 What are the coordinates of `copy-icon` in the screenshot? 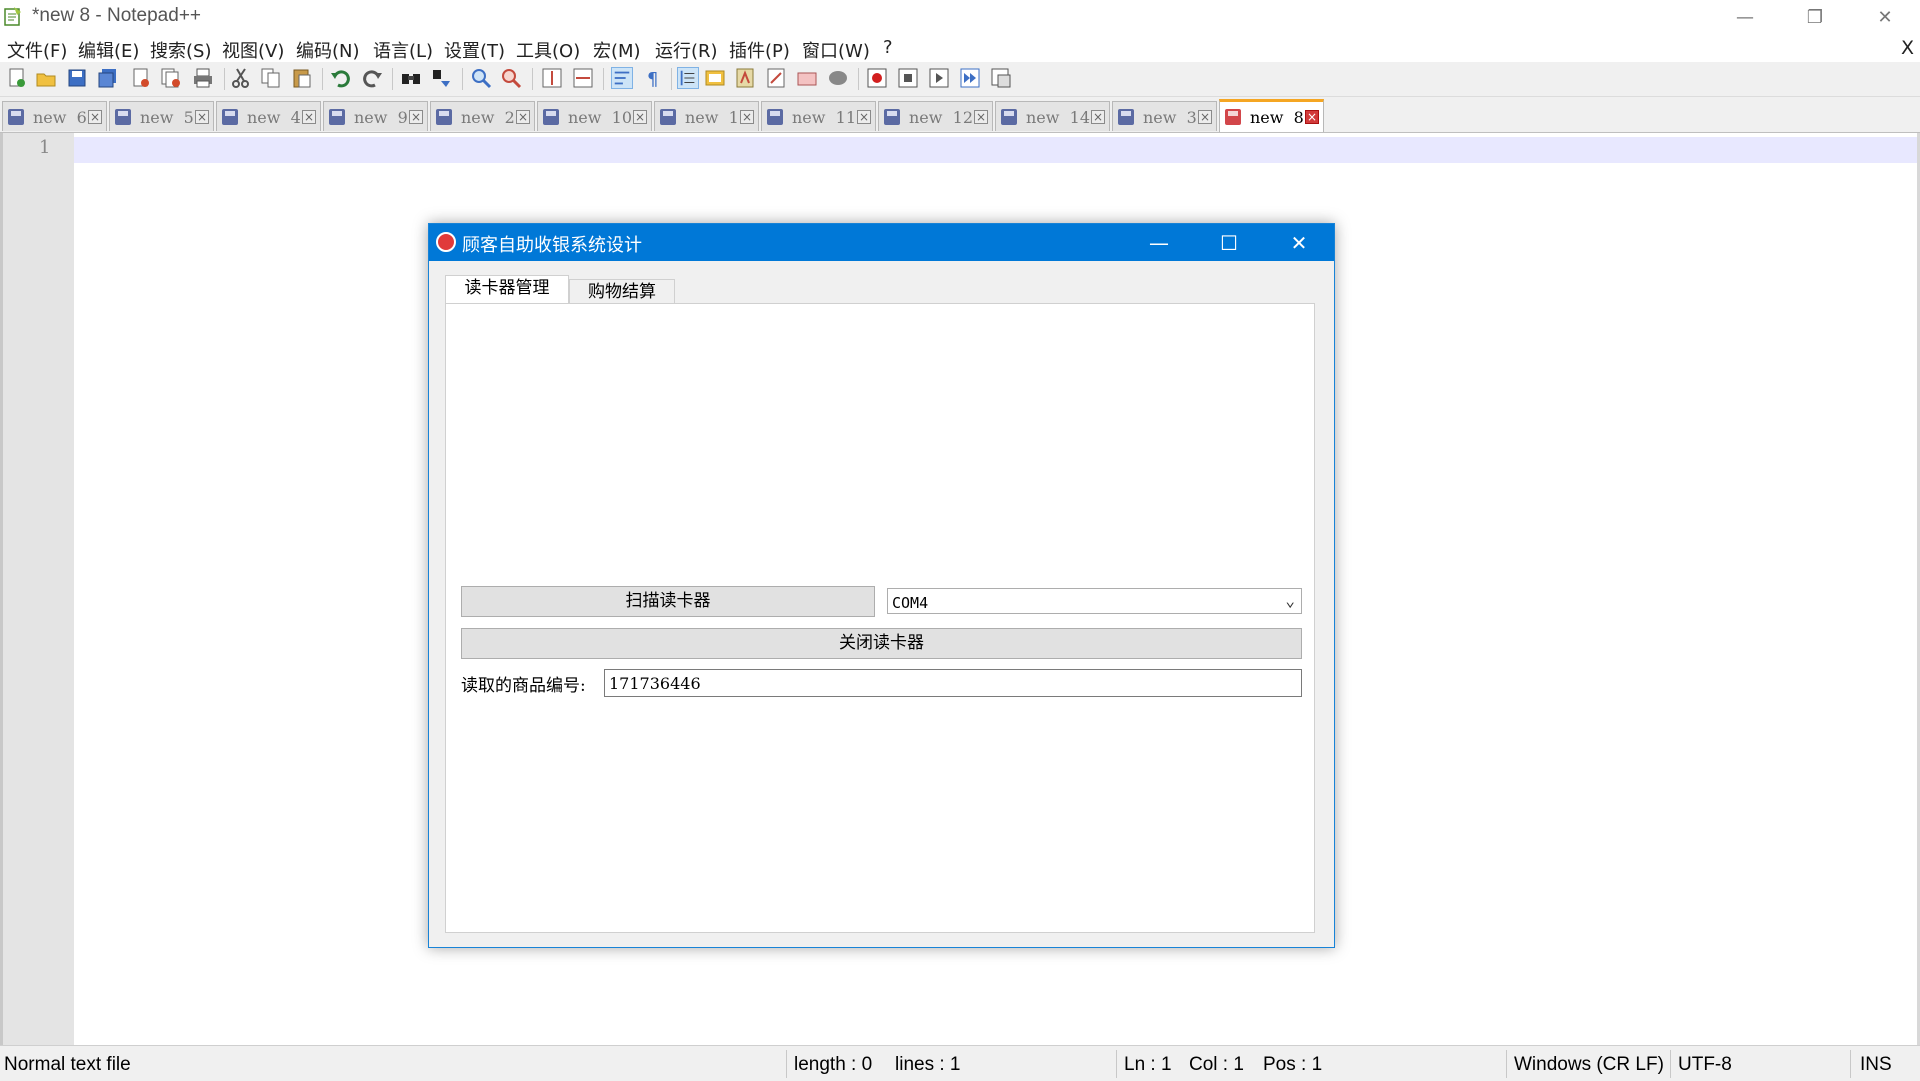 It's located at (271, 78).